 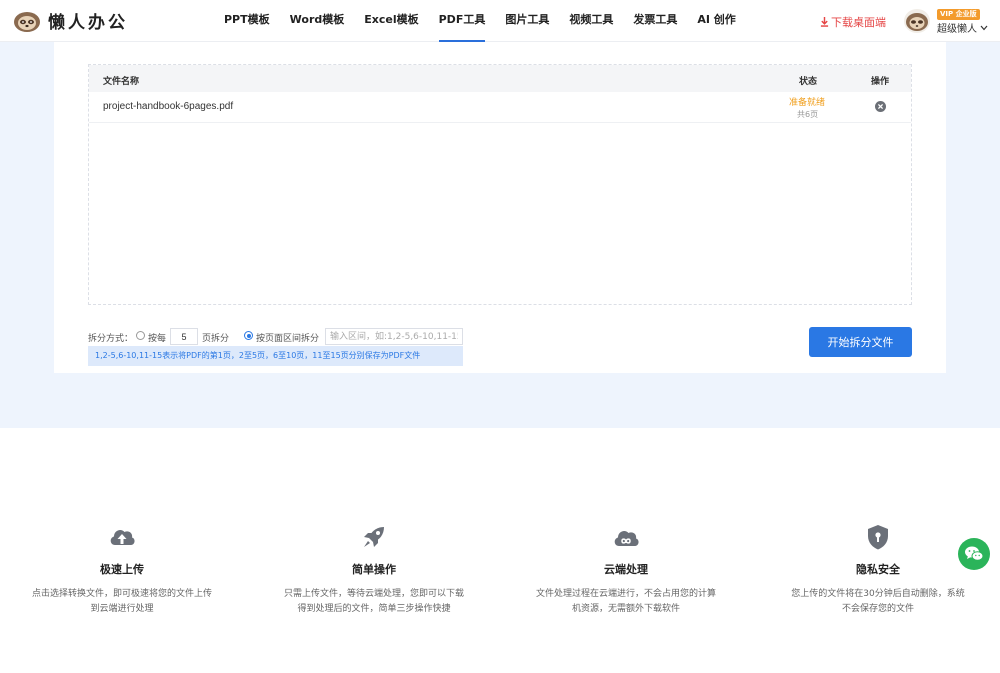 I want to click on file-table-header: 文件名称 状态 操作, so click(x=500, y=78).